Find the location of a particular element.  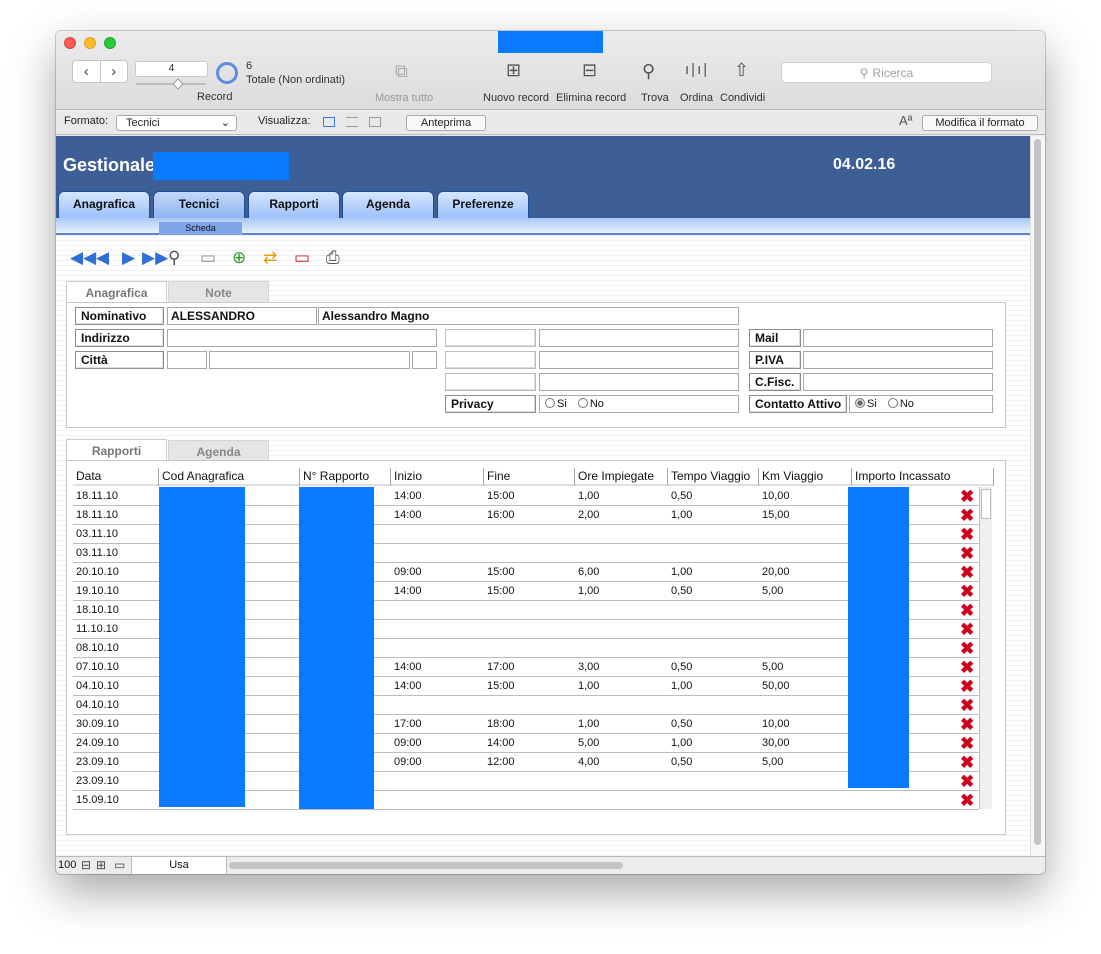

cell-data: 24.09.10 is located at coordinates (97, 743).